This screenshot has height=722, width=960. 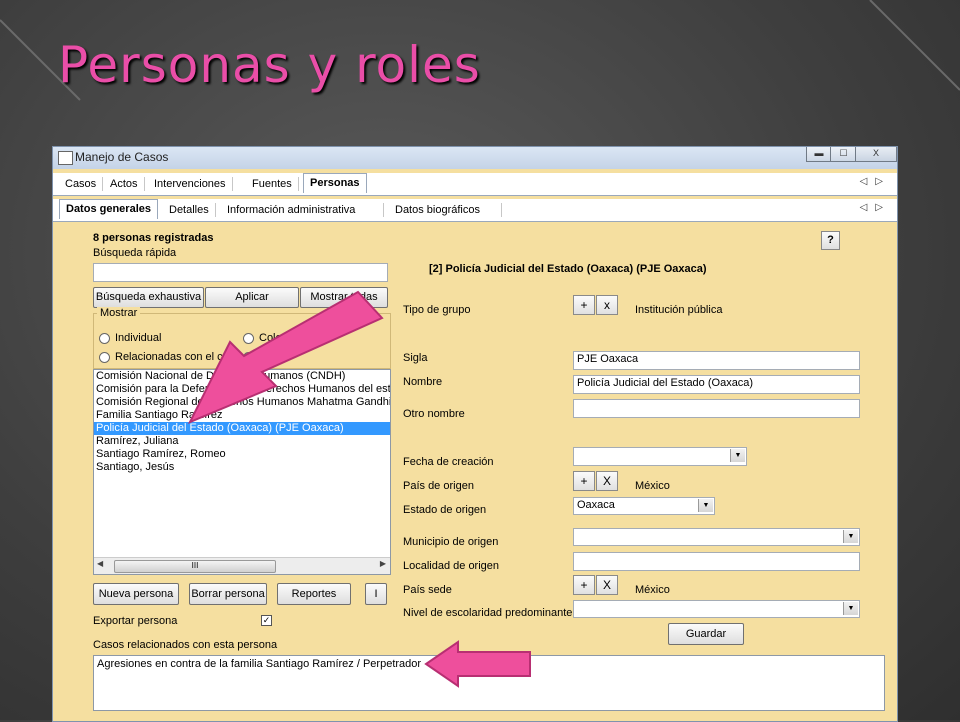 What do you see at coordinates (104, 357) in the screenshot?
I see `radio-relacionadas` at bounding box center [104, 357].